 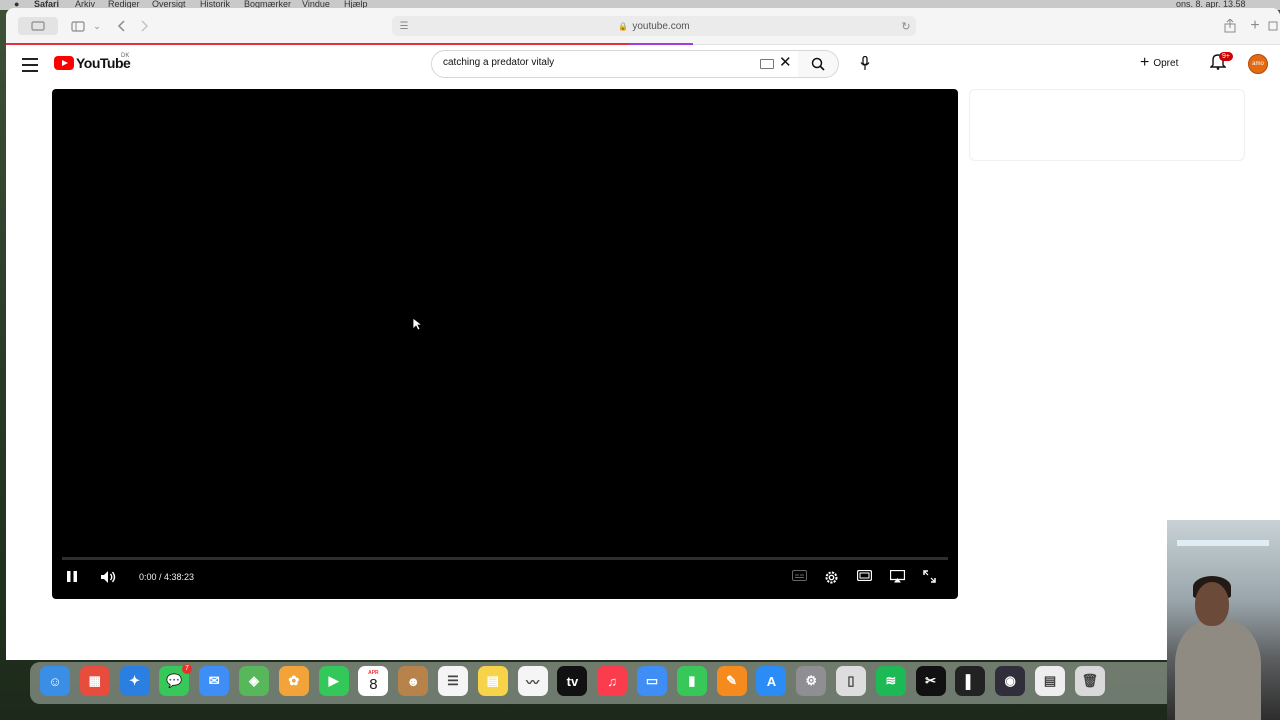 What do you see at coordinates (731, 681) in the screenshot?
I see `pages-icon: ✎` at bounding box center [731, 681].